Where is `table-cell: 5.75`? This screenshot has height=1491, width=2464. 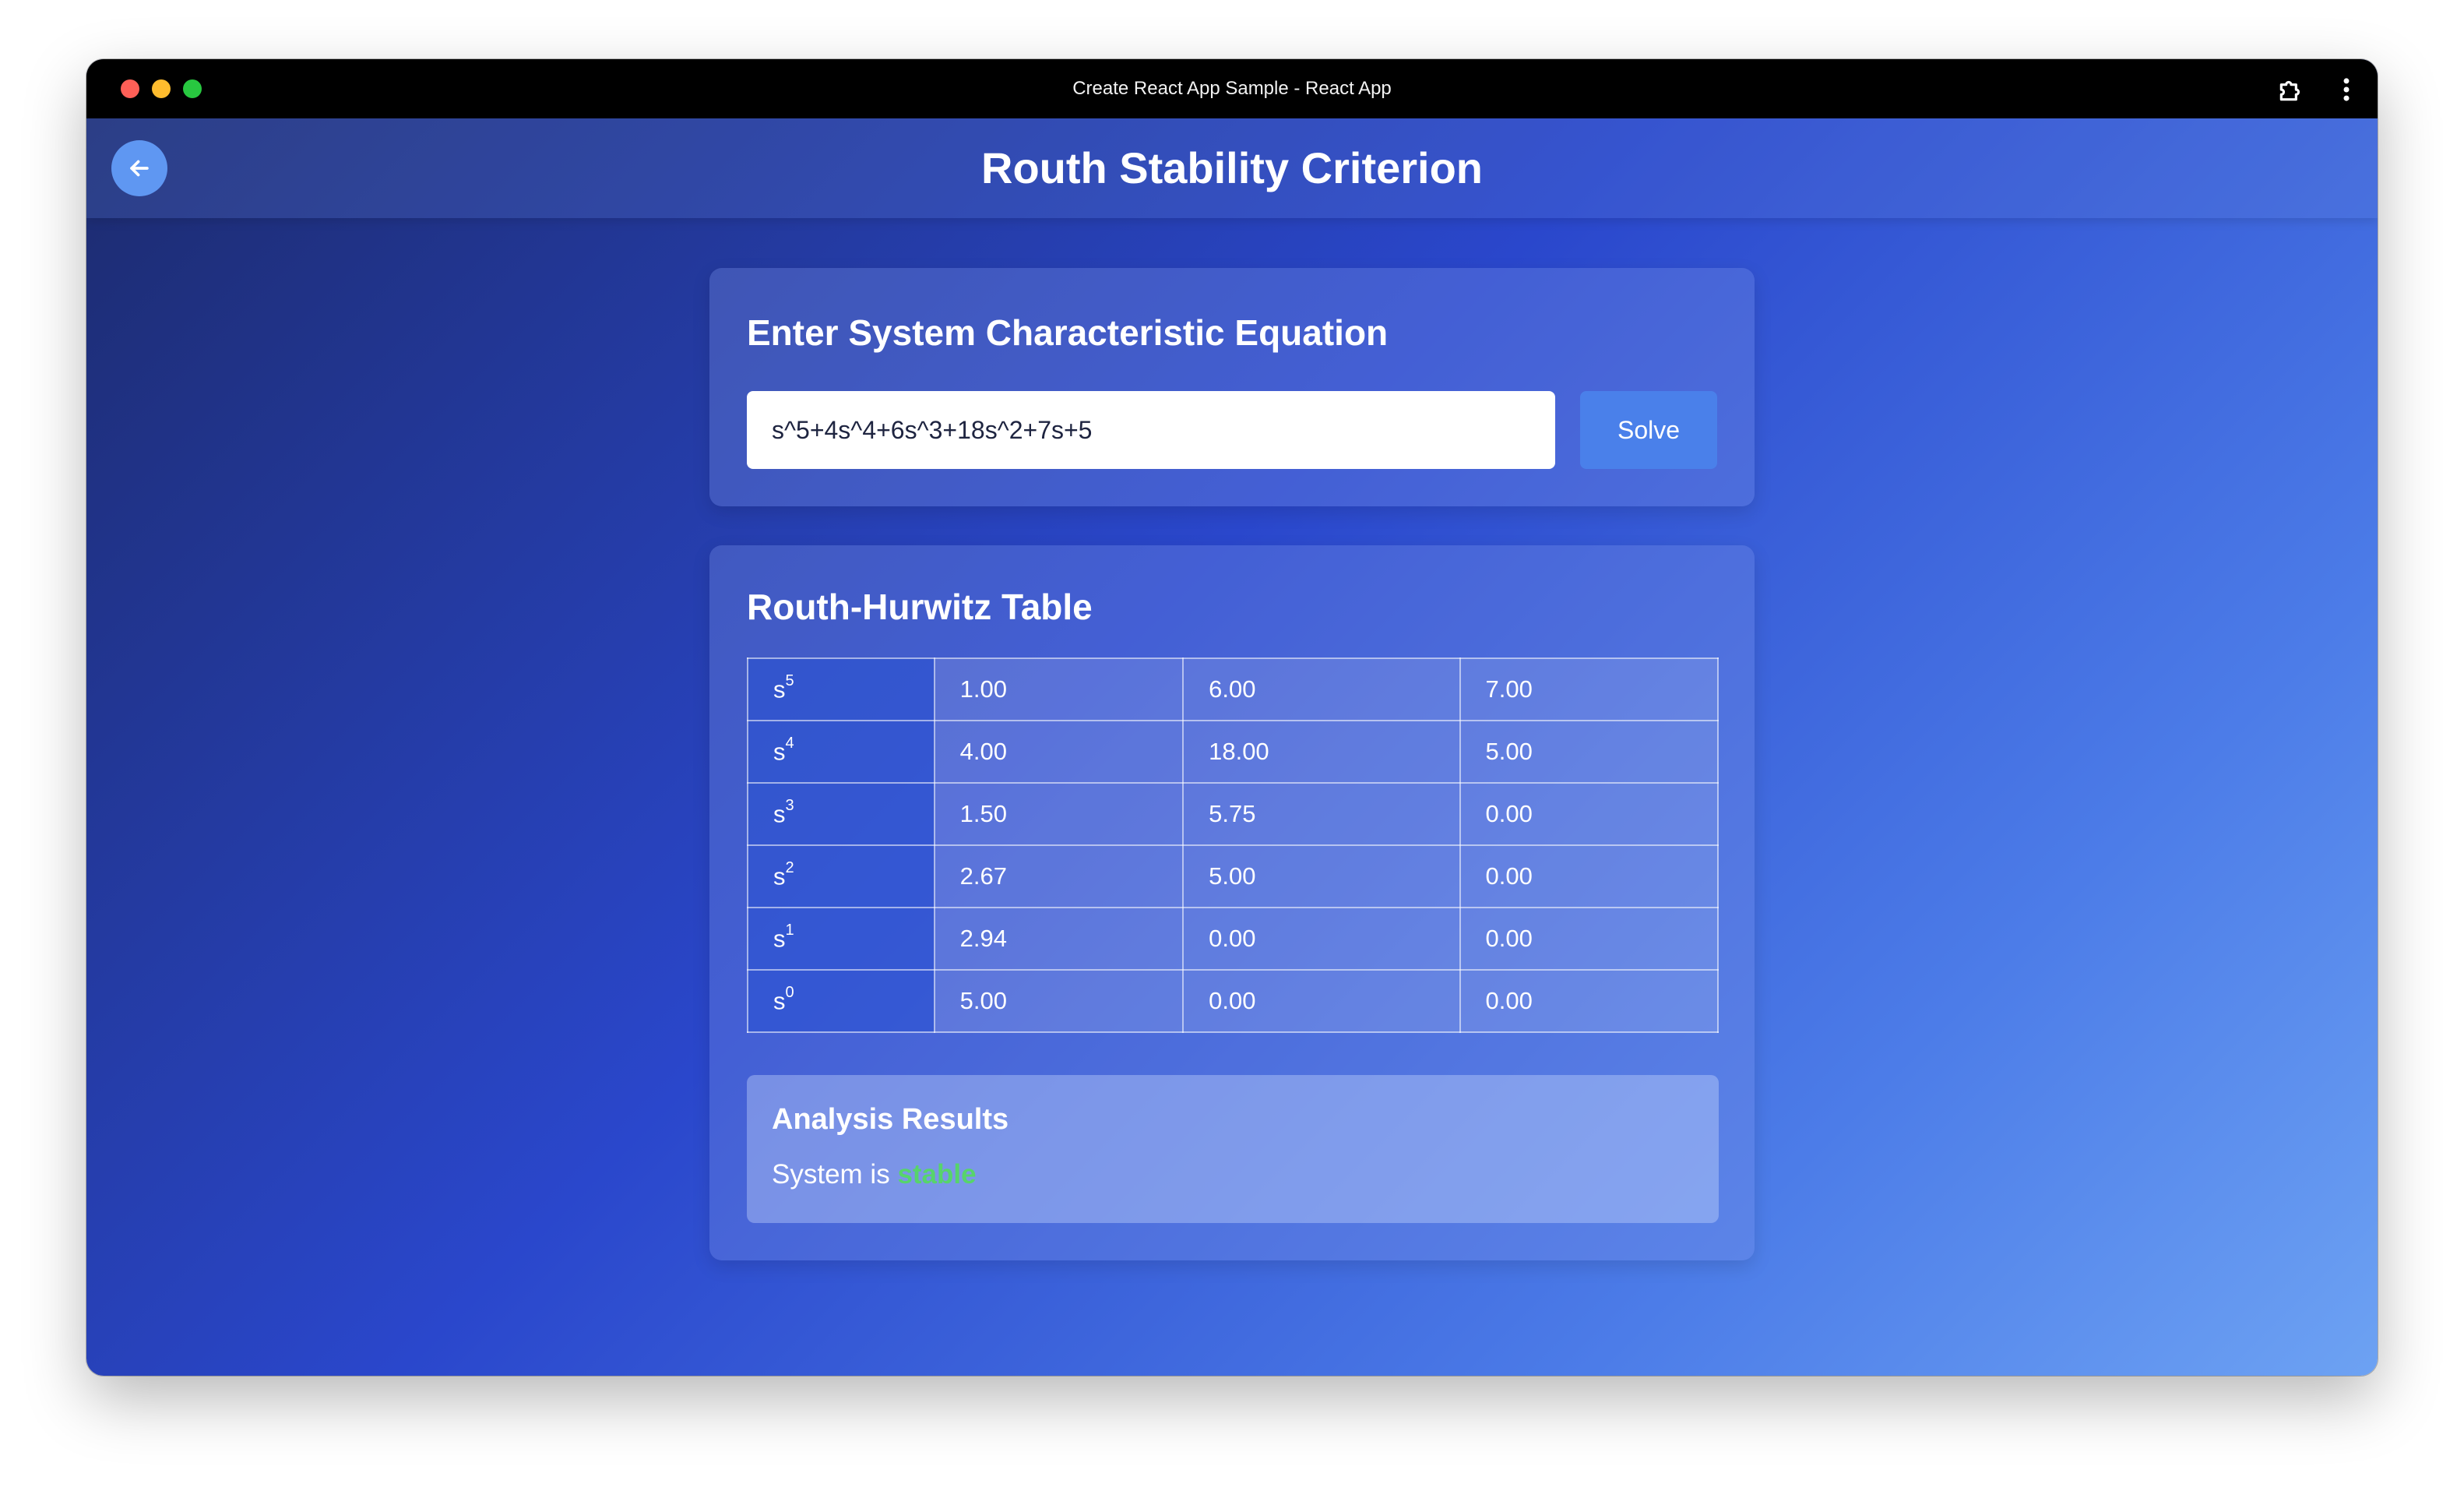 table-cell: 5.75 is located at coordinates (1321, 814).